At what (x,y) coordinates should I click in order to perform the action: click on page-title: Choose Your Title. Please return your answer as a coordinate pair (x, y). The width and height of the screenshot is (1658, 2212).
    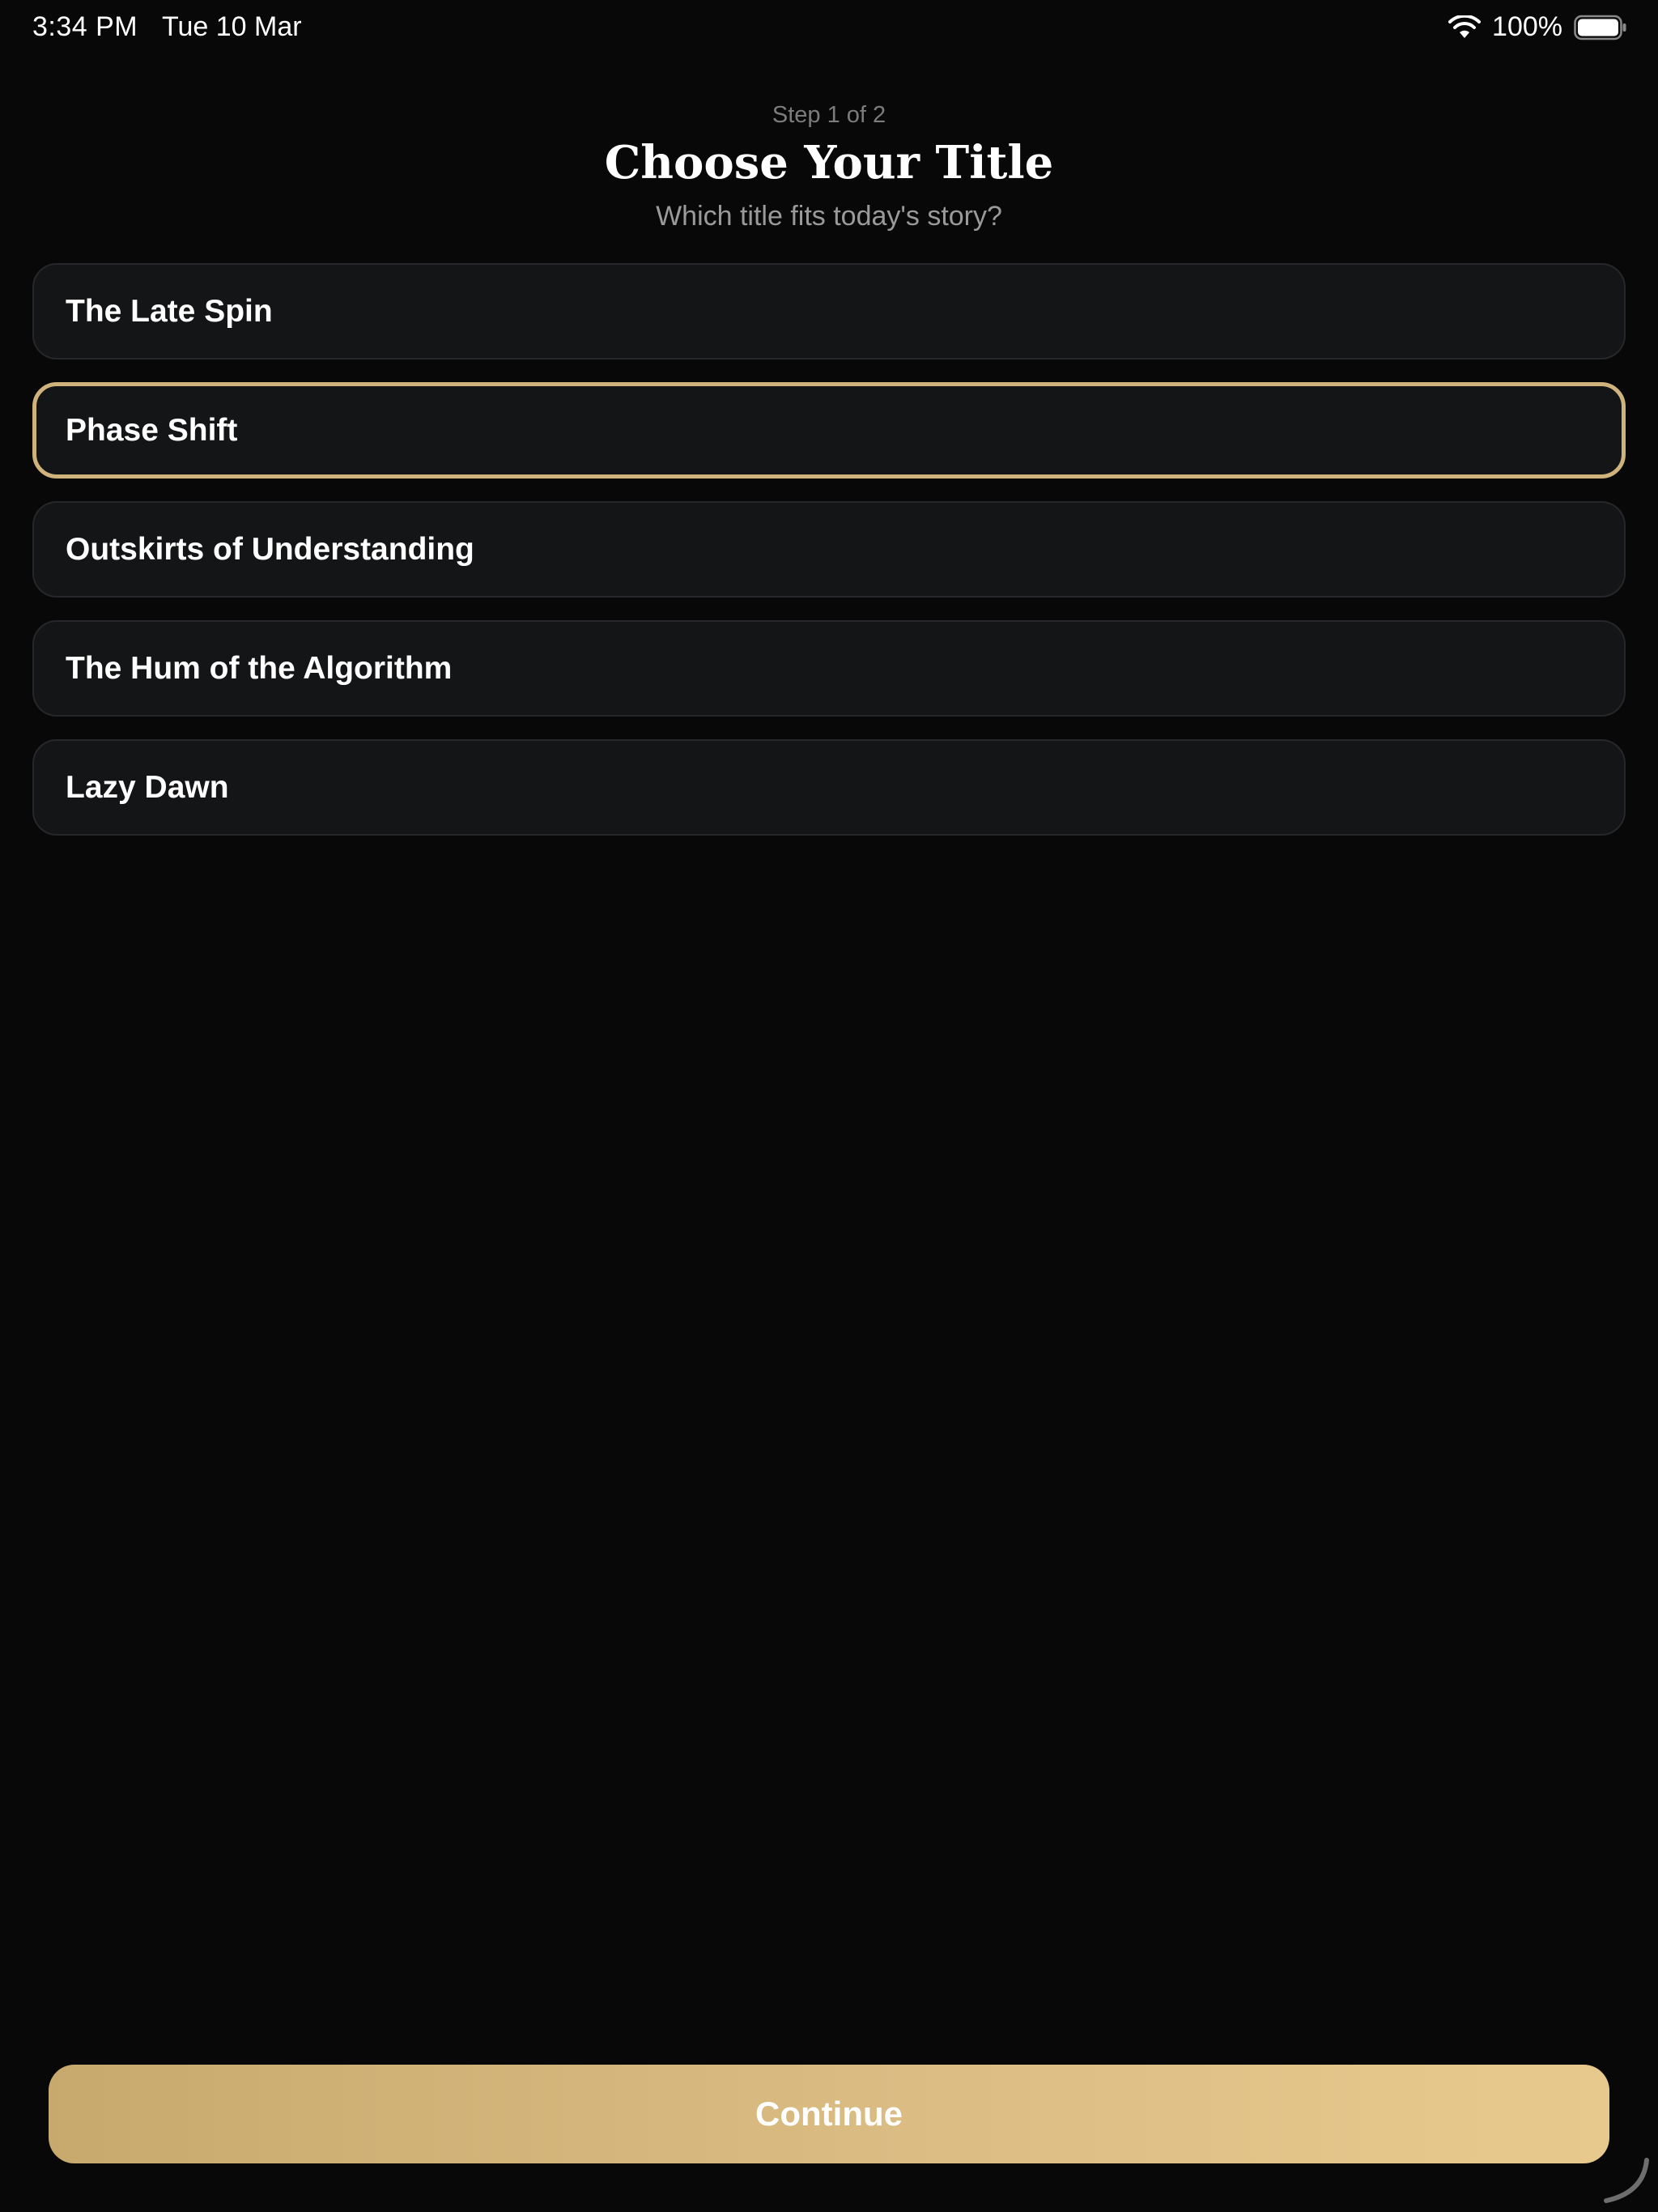
    Looking at the image, I should click on (829, 162).